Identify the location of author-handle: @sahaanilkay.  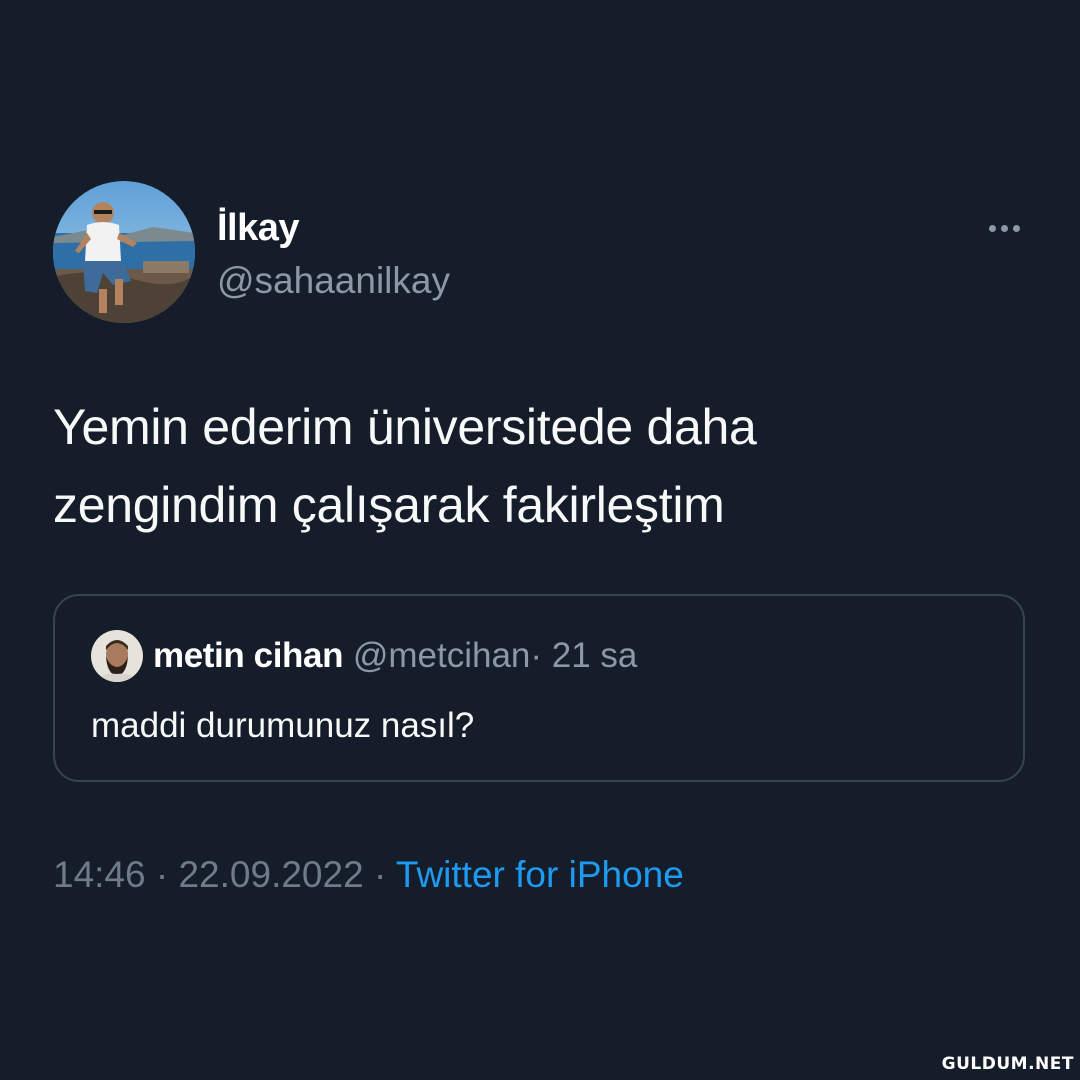
(333, 281).